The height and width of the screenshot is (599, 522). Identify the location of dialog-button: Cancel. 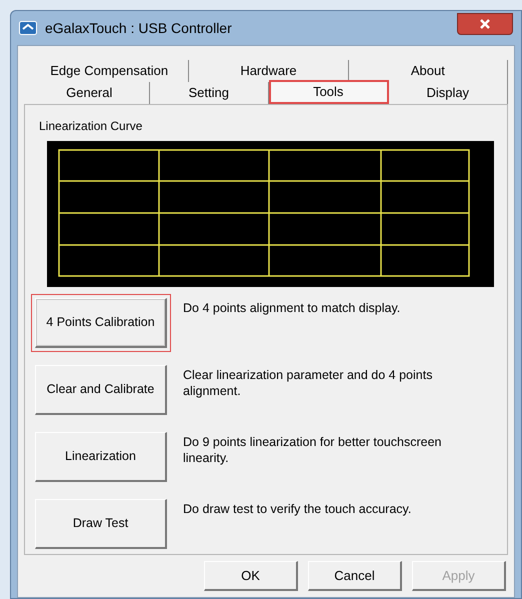
(355, 576).